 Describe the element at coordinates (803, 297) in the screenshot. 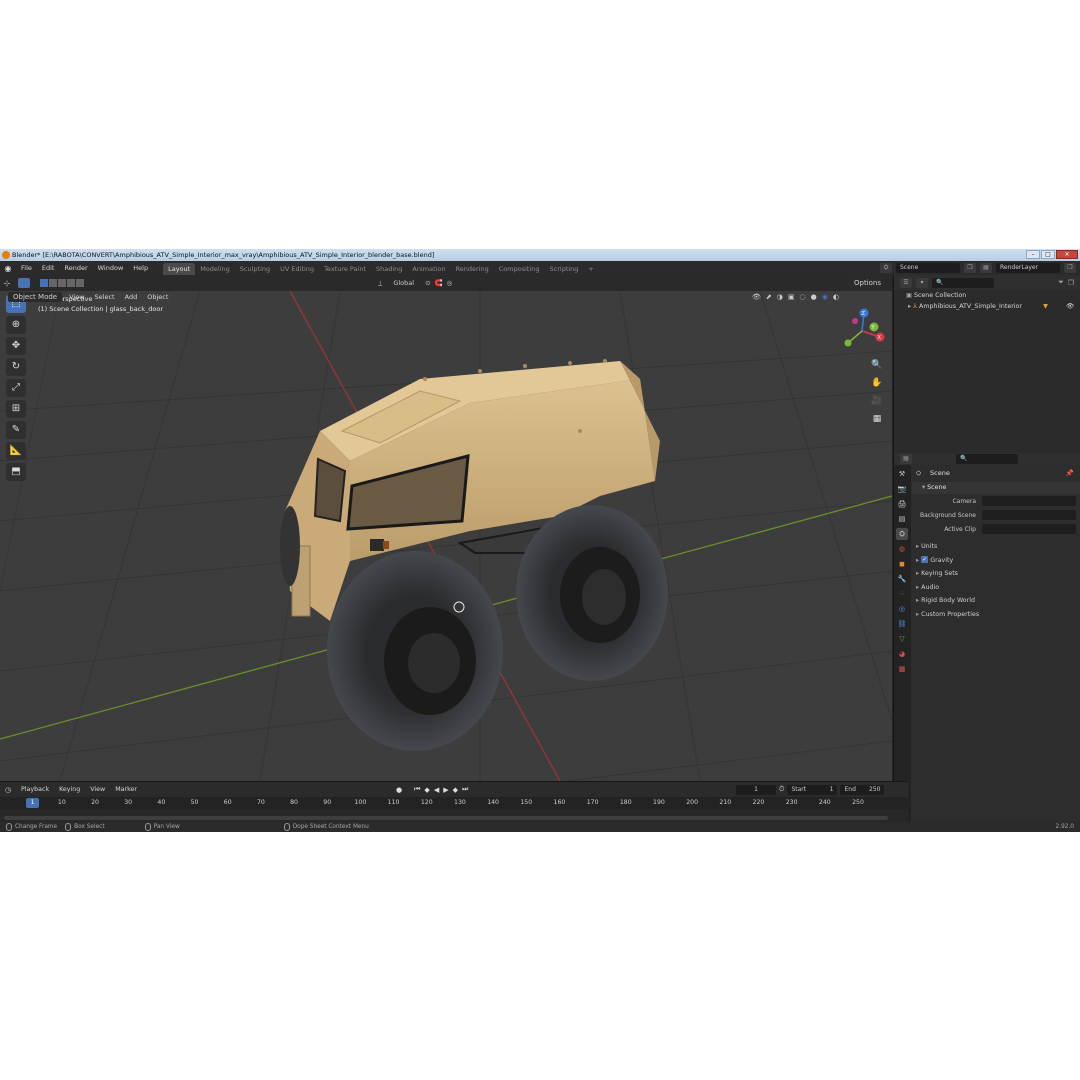

I see `wireframe-shading-icon: ◌` at that location.